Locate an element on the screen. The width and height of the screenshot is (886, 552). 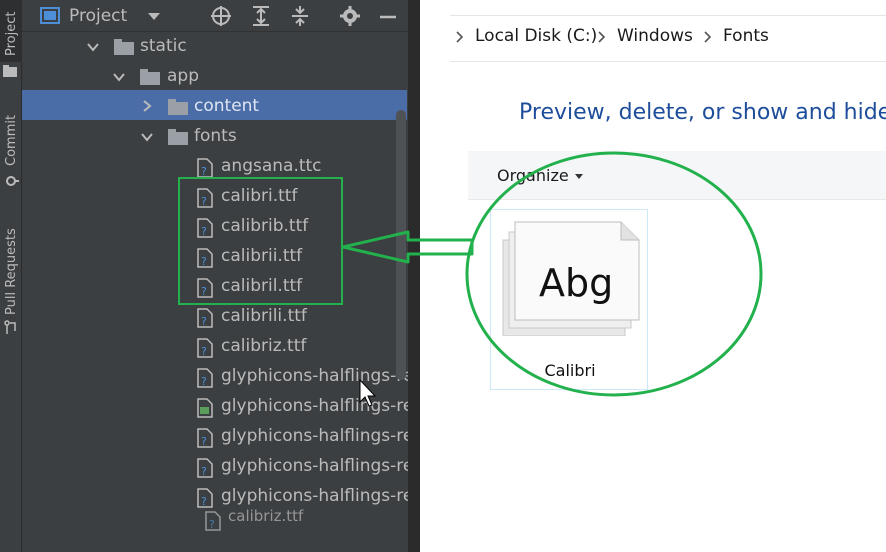
font-sample-text: Abg is located at coordinates (576, 283).